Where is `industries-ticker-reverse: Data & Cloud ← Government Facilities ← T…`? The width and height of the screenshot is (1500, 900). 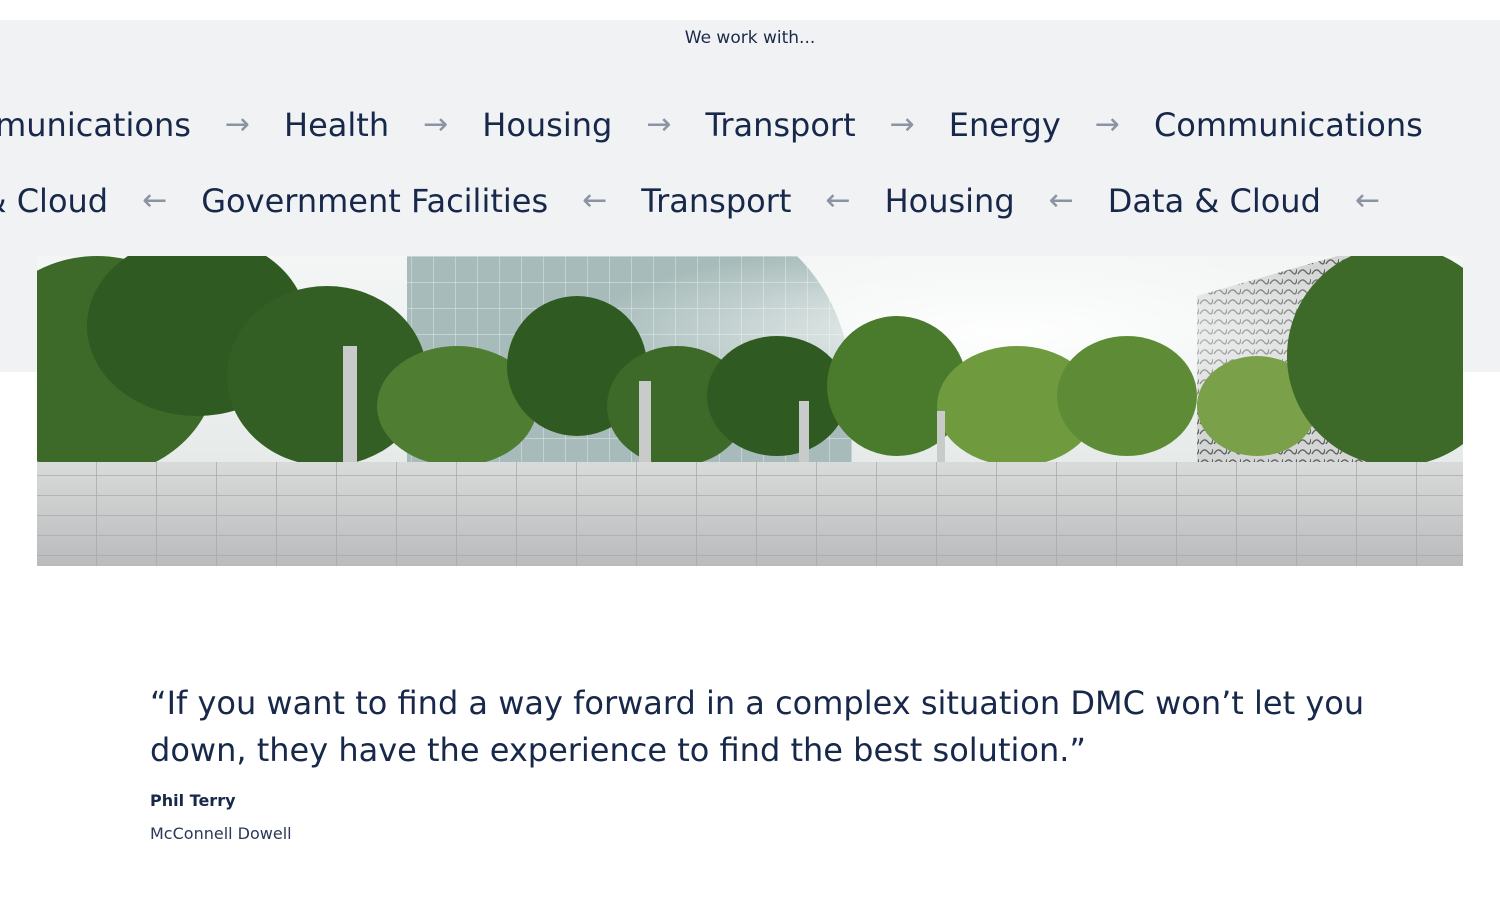
industries-ticker-reverse: Data & Cloud ← Government Facilities ← T… is located at coordinates (750, 201).